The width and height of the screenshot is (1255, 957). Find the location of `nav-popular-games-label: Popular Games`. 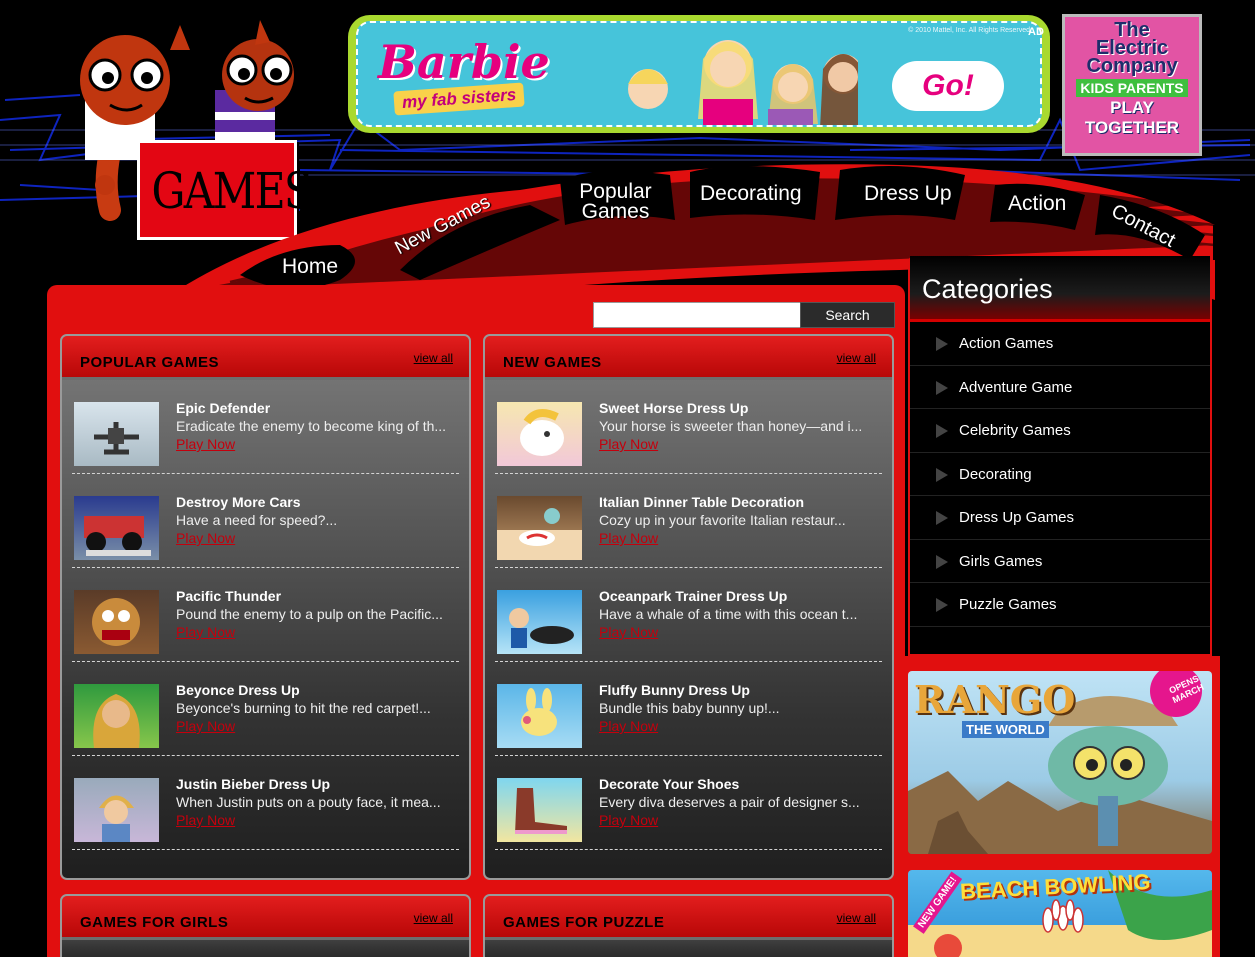

nav-popular-games-label: Popular Games is located at coordinates (615, 201).